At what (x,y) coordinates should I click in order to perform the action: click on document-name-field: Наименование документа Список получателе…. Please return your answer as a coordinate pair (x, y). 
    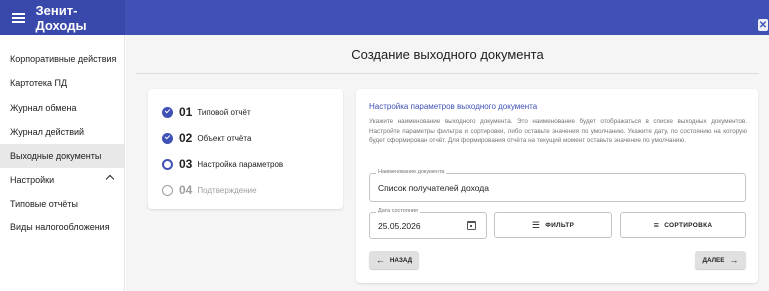
    Looking at the image, I should click on (557, 185).